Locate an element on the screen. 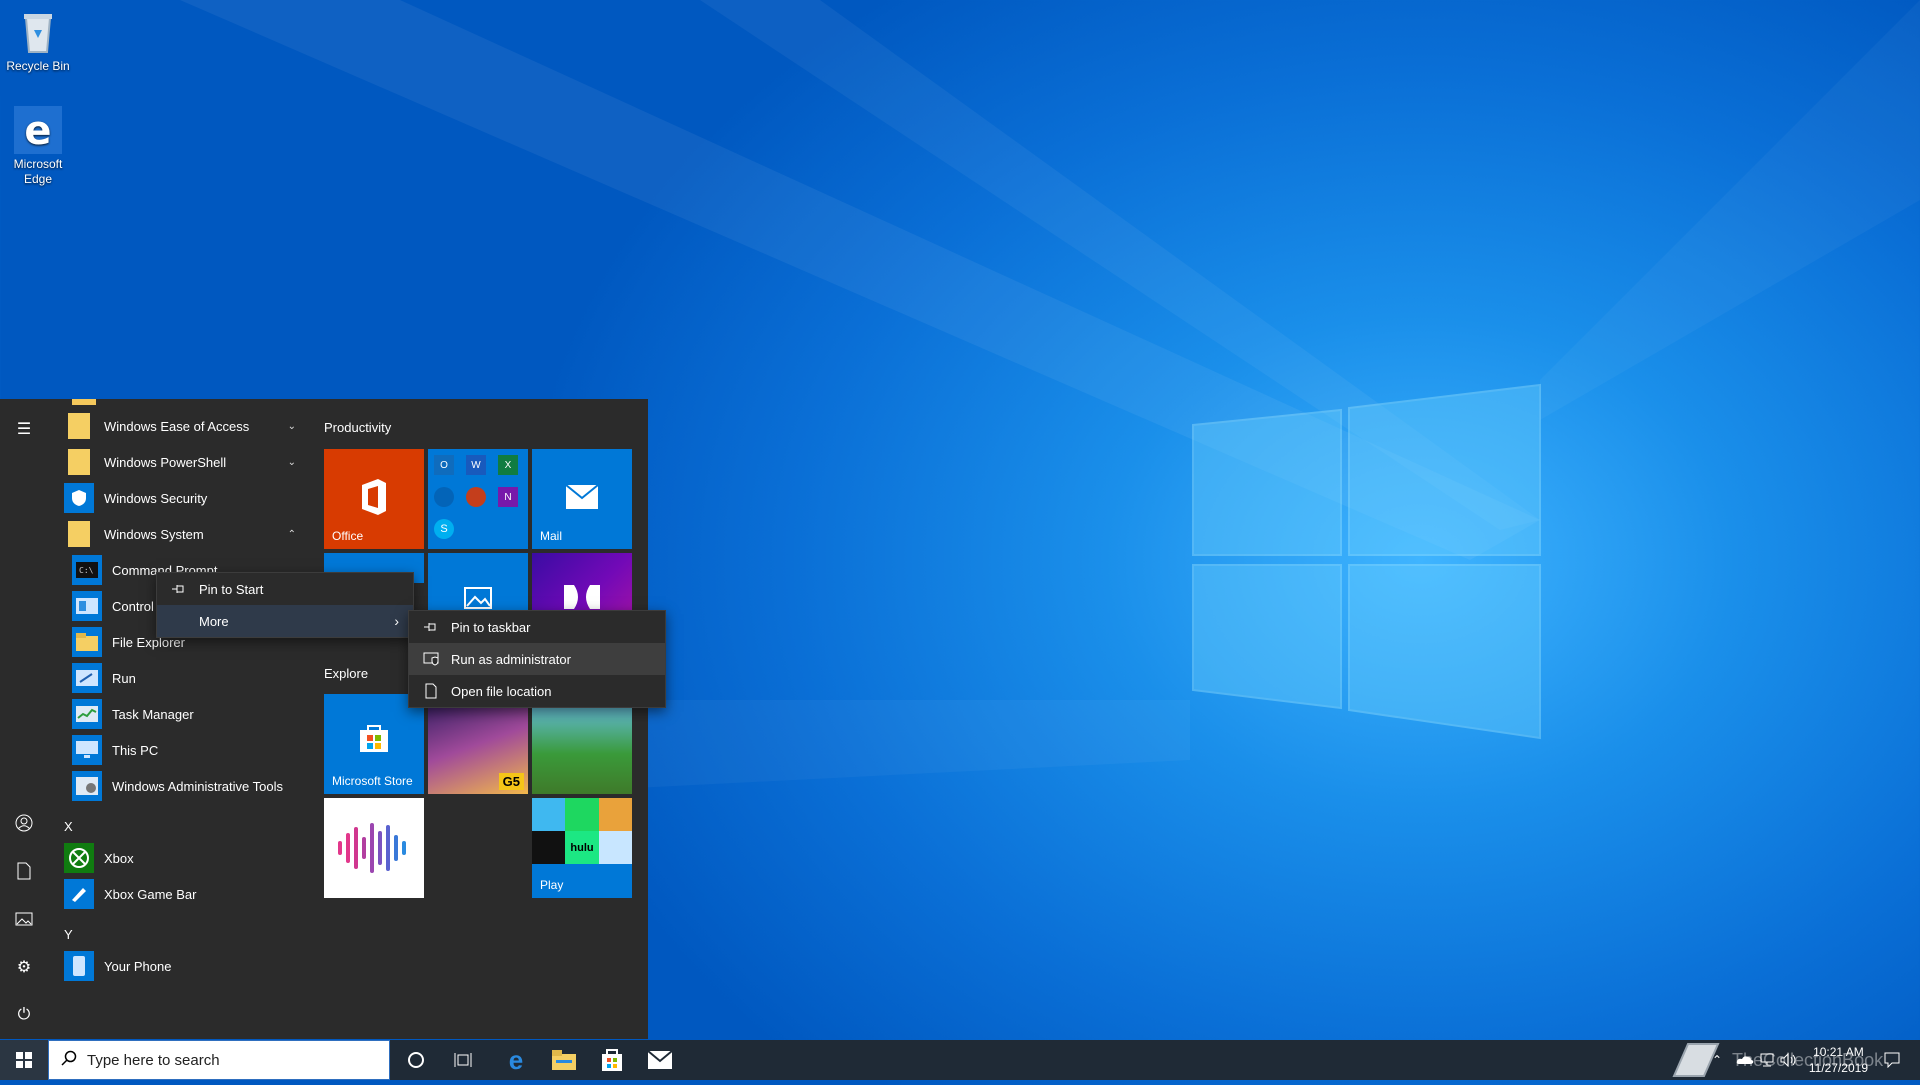 This screenshot has width=1920, height=1085. hamburger-menu-icon: ☰ is located at coordinates (24, 429).